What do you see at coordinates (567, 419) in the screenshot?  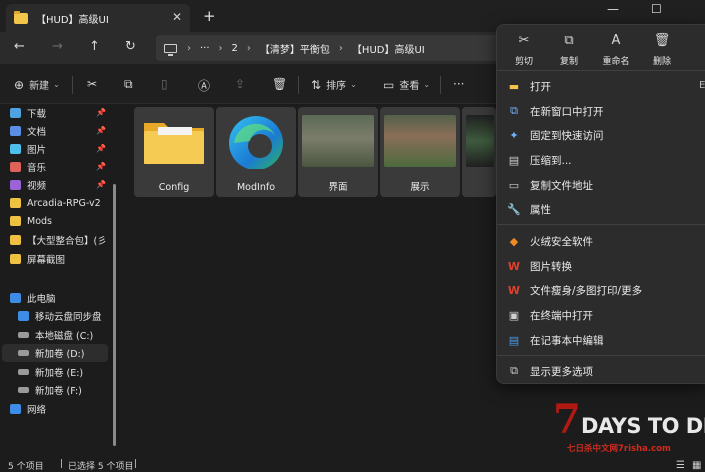 I see `logo-seven: 7` at bounding box center [567, 419].